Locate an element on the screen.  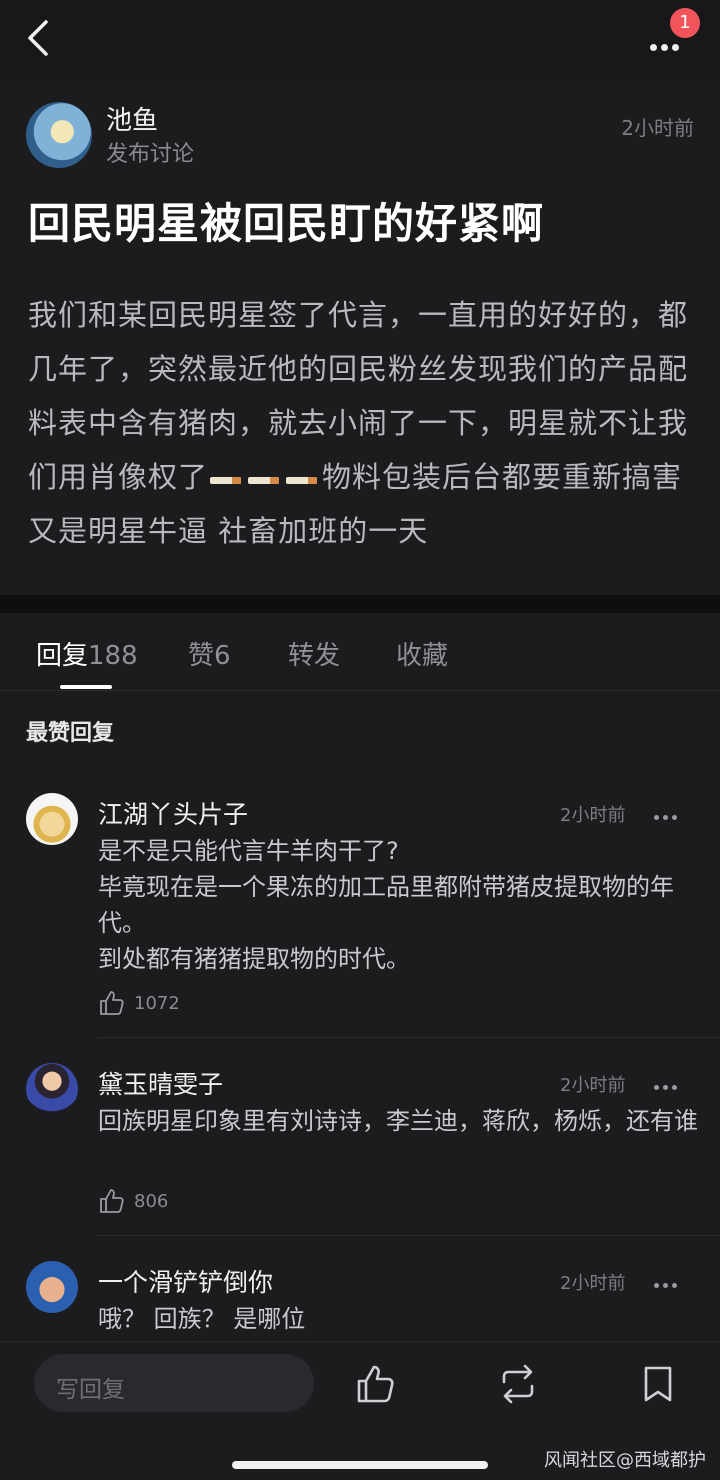
reply-line: 回族明星印象里有刘诗诗，李兰迪，蒋欣，杨烁，还有谁 is located at coordinates (398, 1121).